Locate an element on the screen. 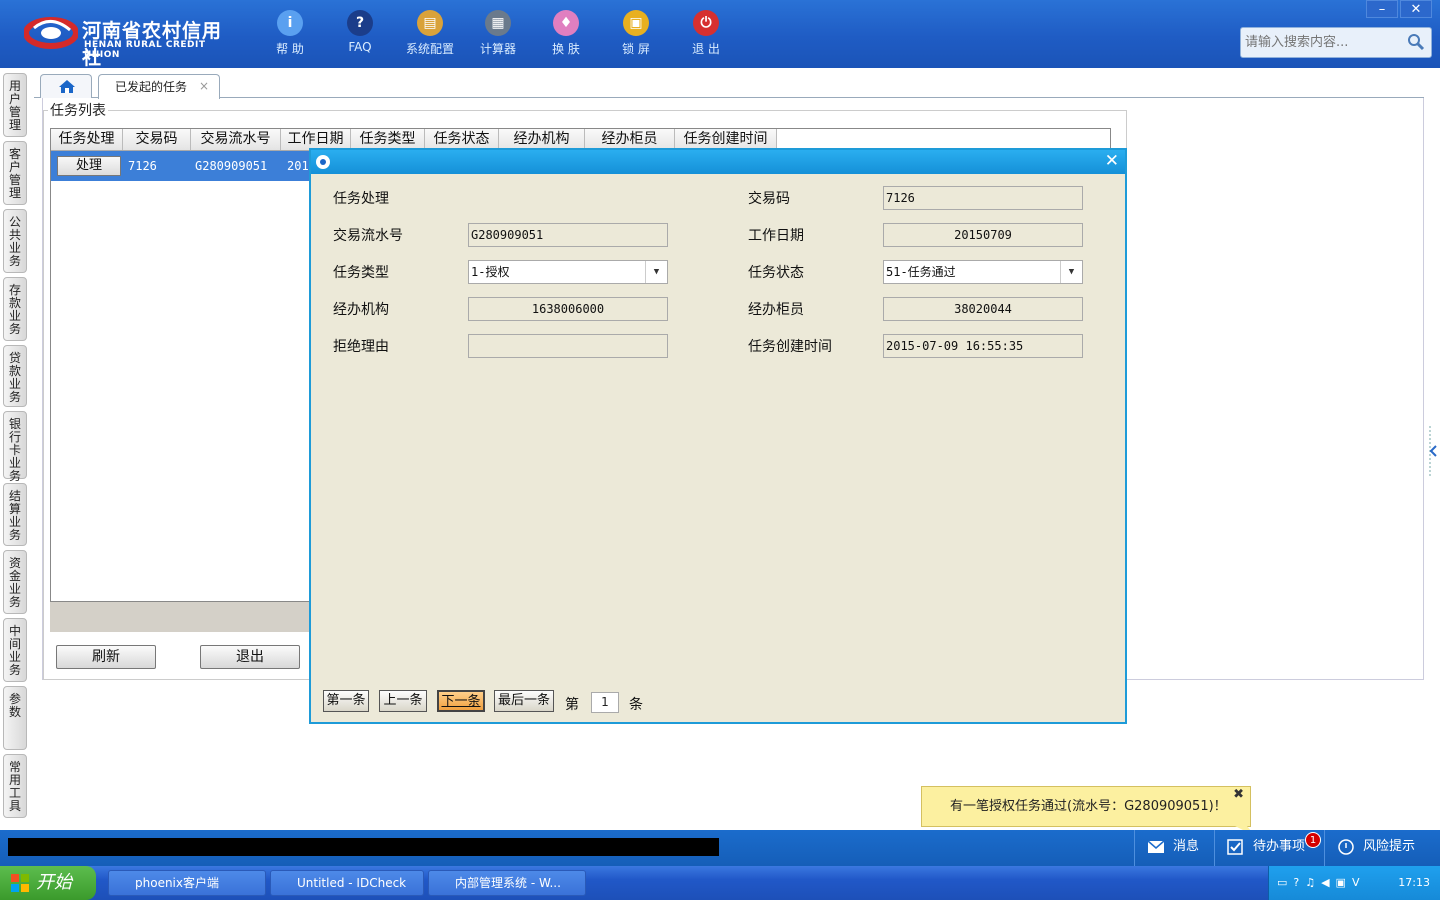 The height and width of the screenshot is (900, 1440). label-task-process: 任务处理 is located at coordinates (361, 199).